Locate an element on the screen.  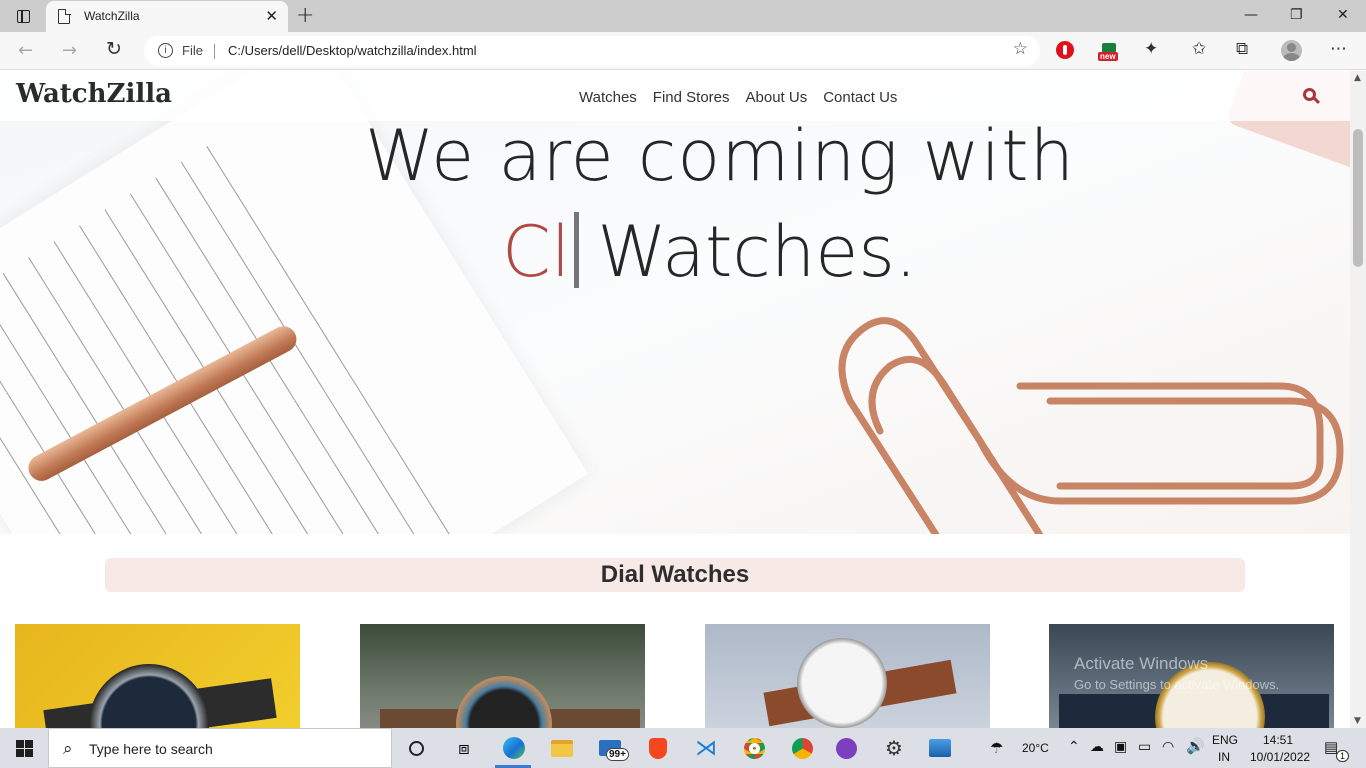
weather-temperature: 20°C is located at coordinates (1035, 748).